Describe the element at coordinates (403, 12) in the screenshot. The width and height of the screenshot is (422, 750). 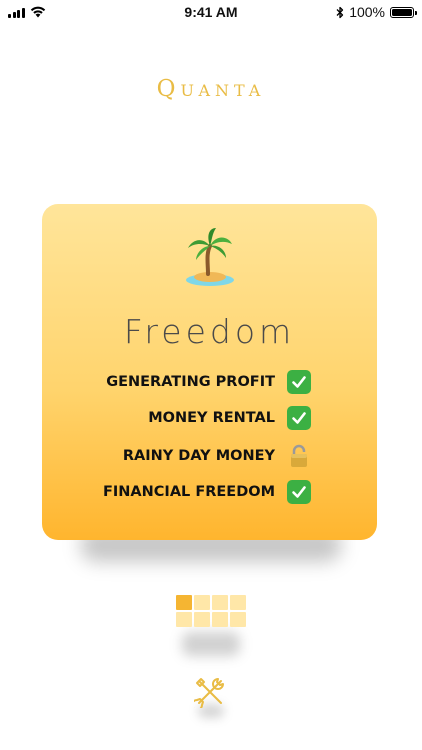
I see `battery-icon` at that location.